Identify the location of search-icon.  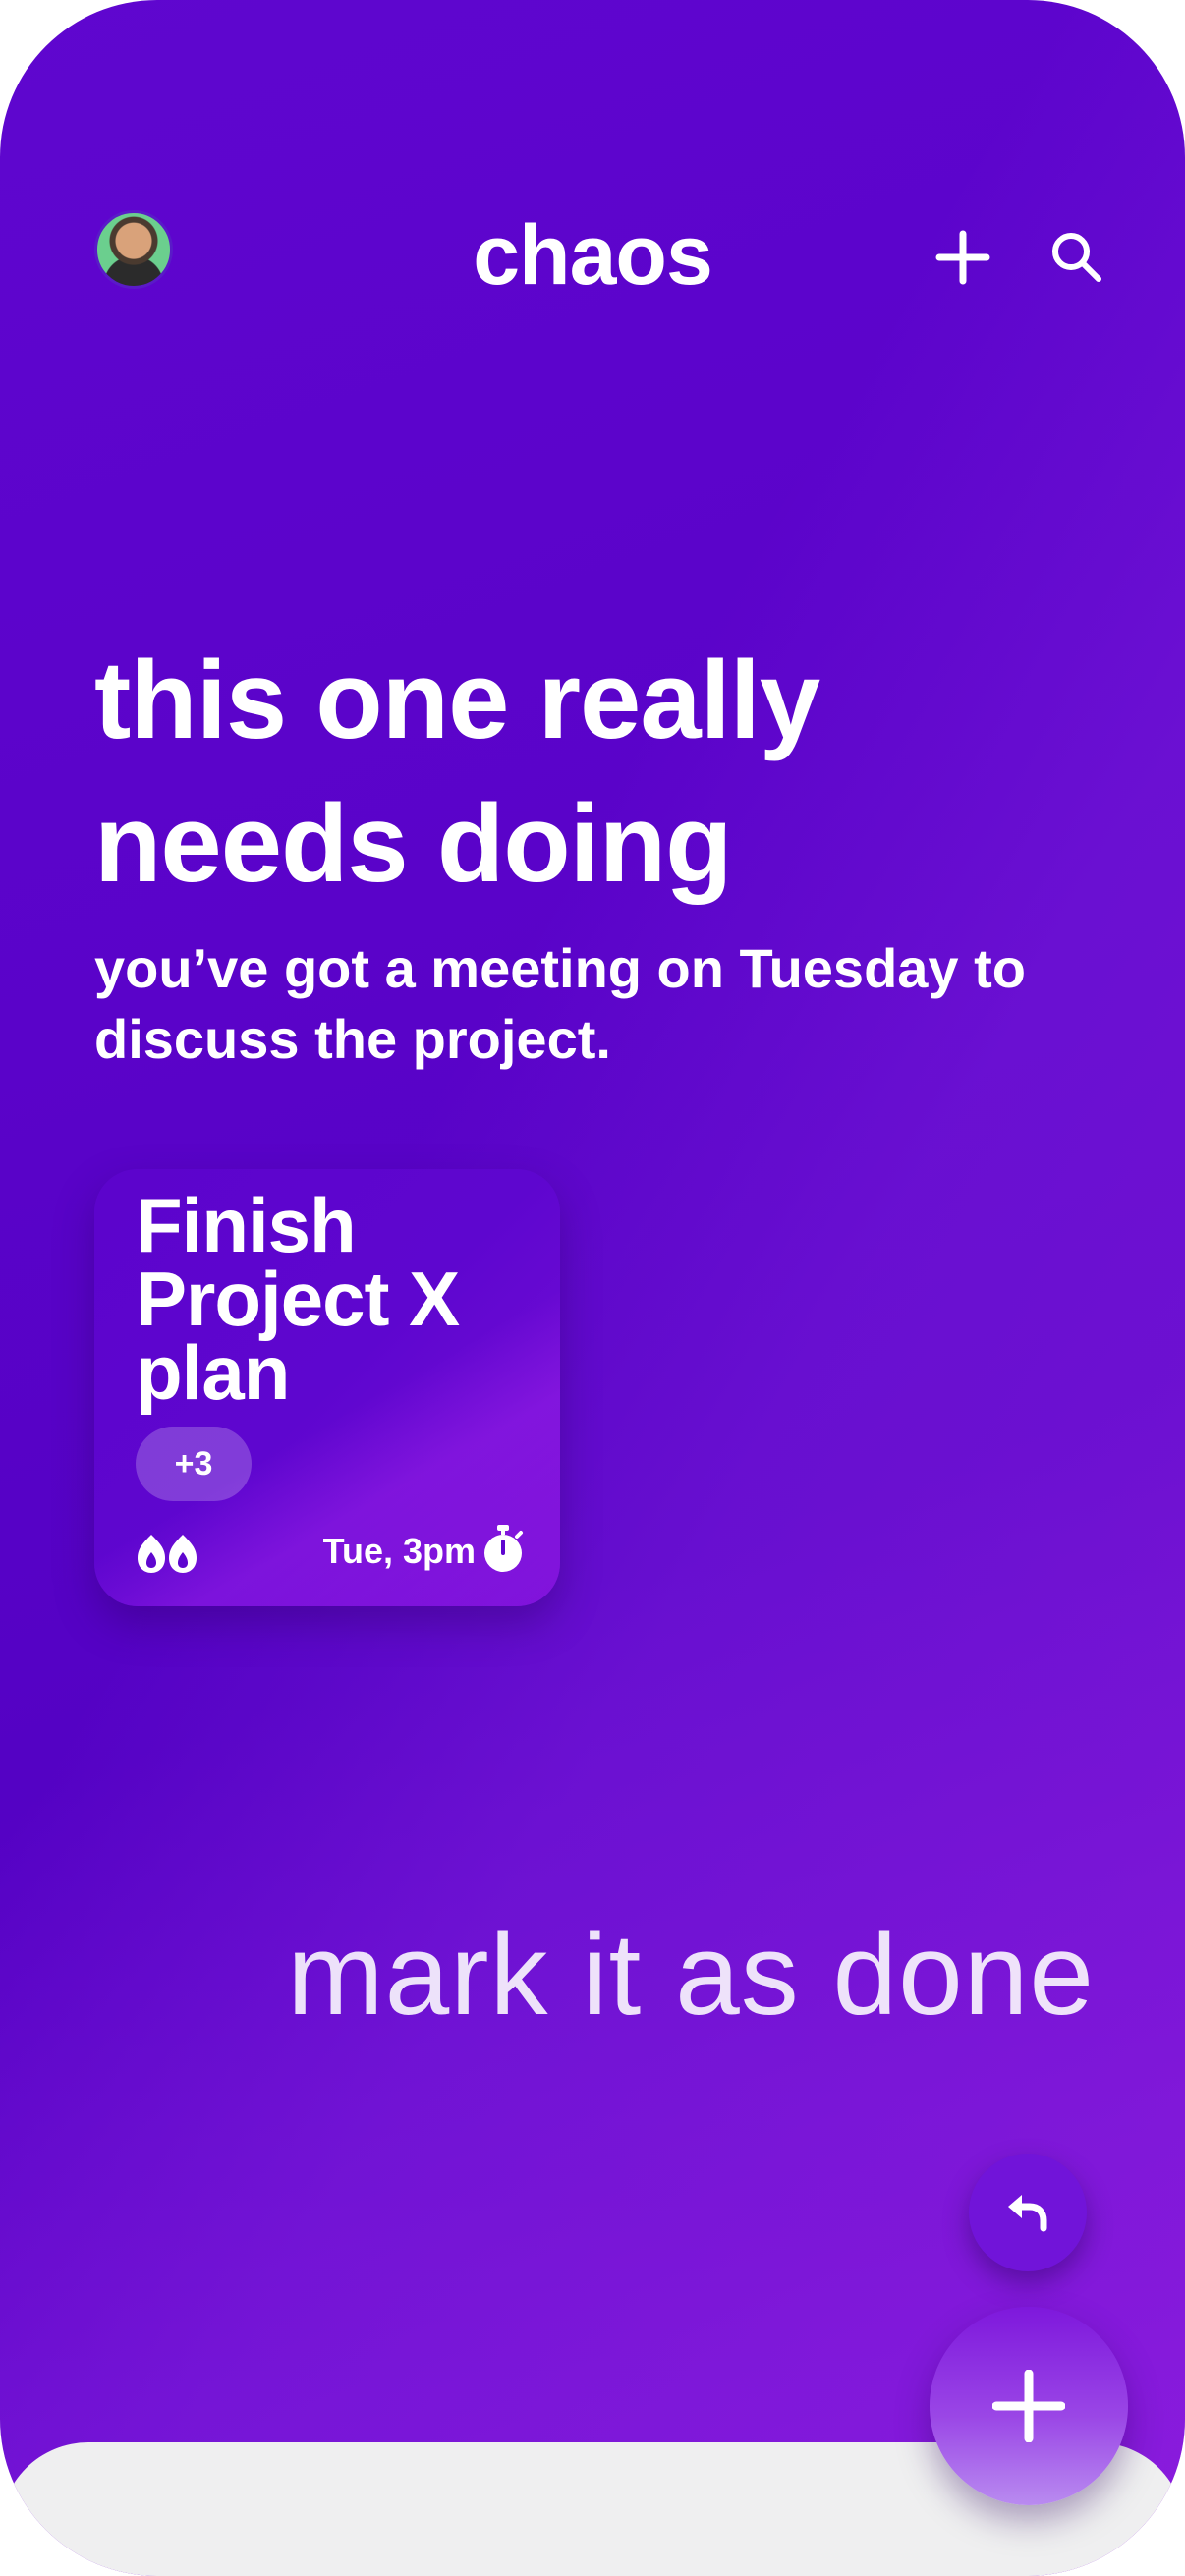
(1076, 257).